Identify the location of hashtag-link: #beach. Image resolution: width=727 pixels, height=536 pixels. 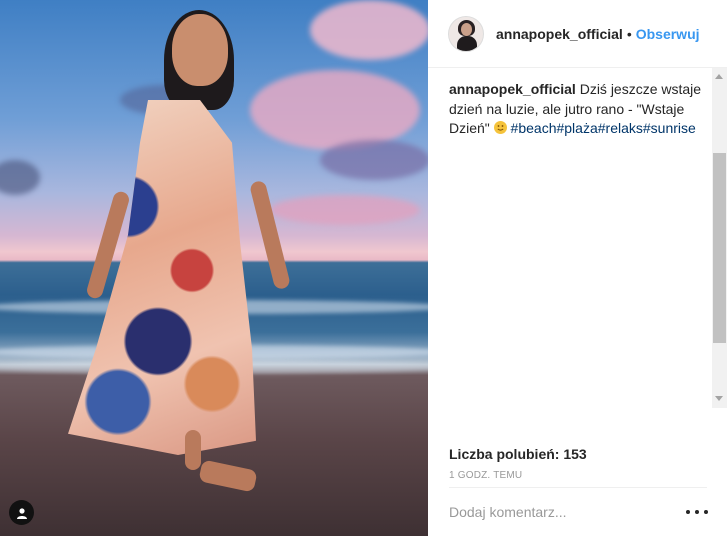
(534, 128).